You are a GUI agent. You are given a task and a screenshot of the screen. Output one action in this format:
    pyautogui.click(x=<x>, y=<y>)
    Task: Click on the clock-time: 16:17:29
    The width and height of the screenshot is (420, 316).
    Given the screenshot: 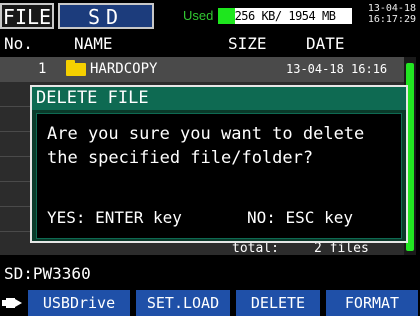 What is the action you would take?
    pyautogui.click(x=391, y=19)
    